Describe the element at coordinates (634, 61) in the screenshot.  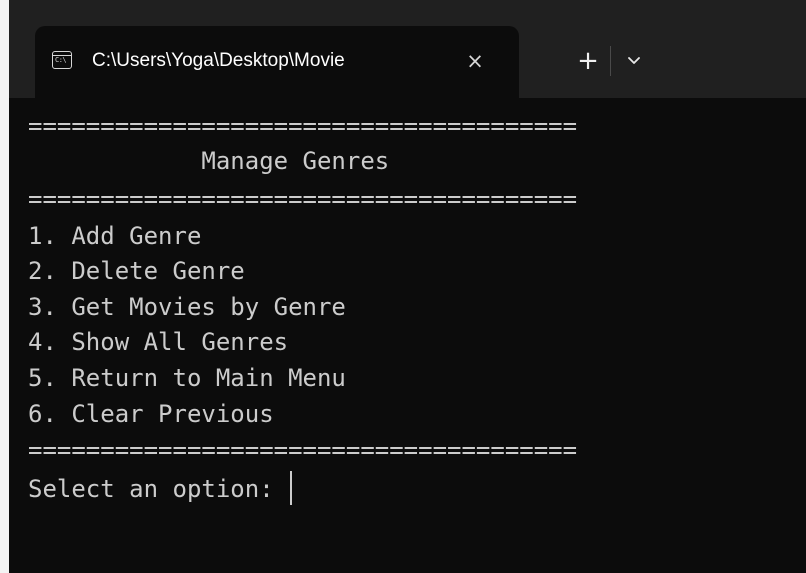
I see `chevron-down-icon` at that location.